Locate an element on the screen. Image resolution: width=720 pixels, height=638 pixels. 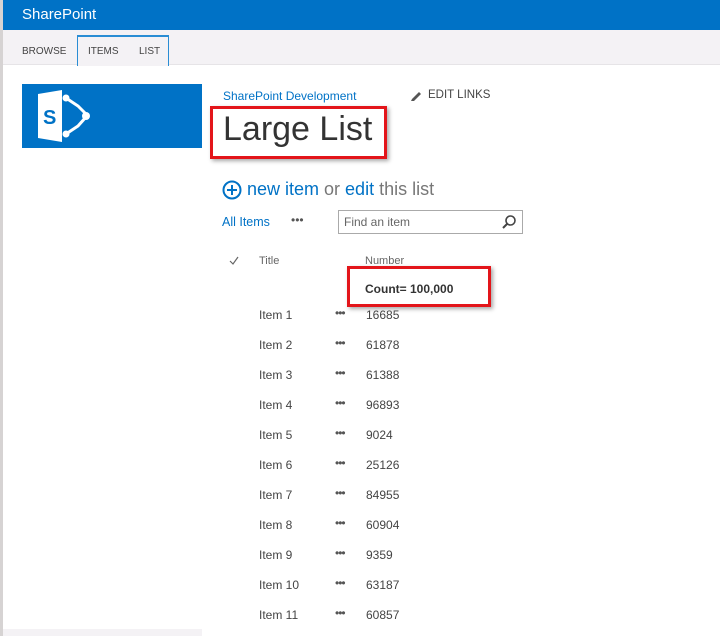
item-number: 61388 is located at coordinates (383, 375).